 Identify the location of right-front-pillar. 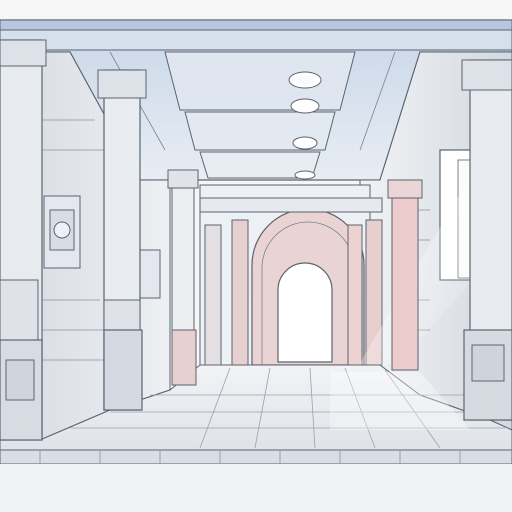
(486, 240).